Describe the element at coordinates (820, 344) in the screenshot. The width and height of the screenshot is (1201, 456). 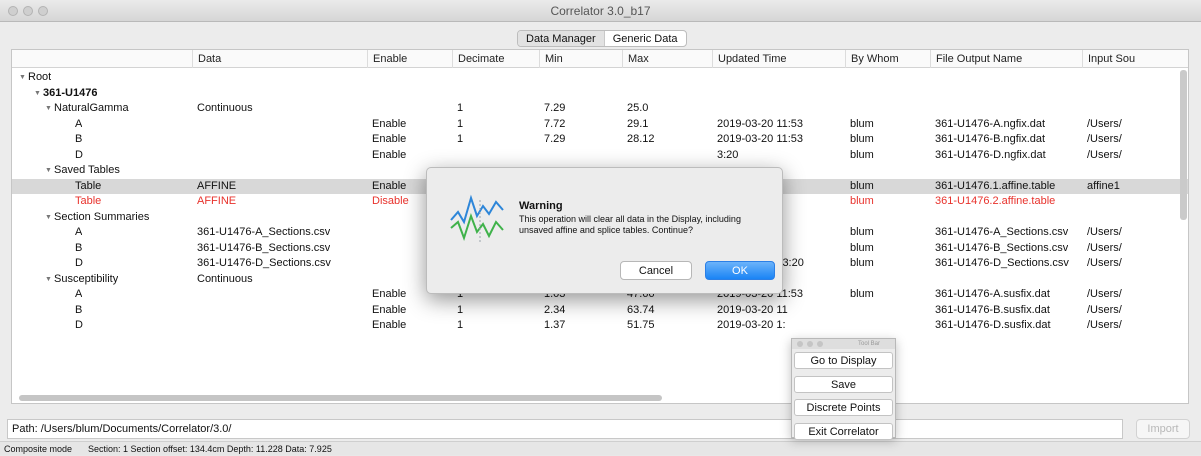
I see `tool-bar-zoom-button` at that location.